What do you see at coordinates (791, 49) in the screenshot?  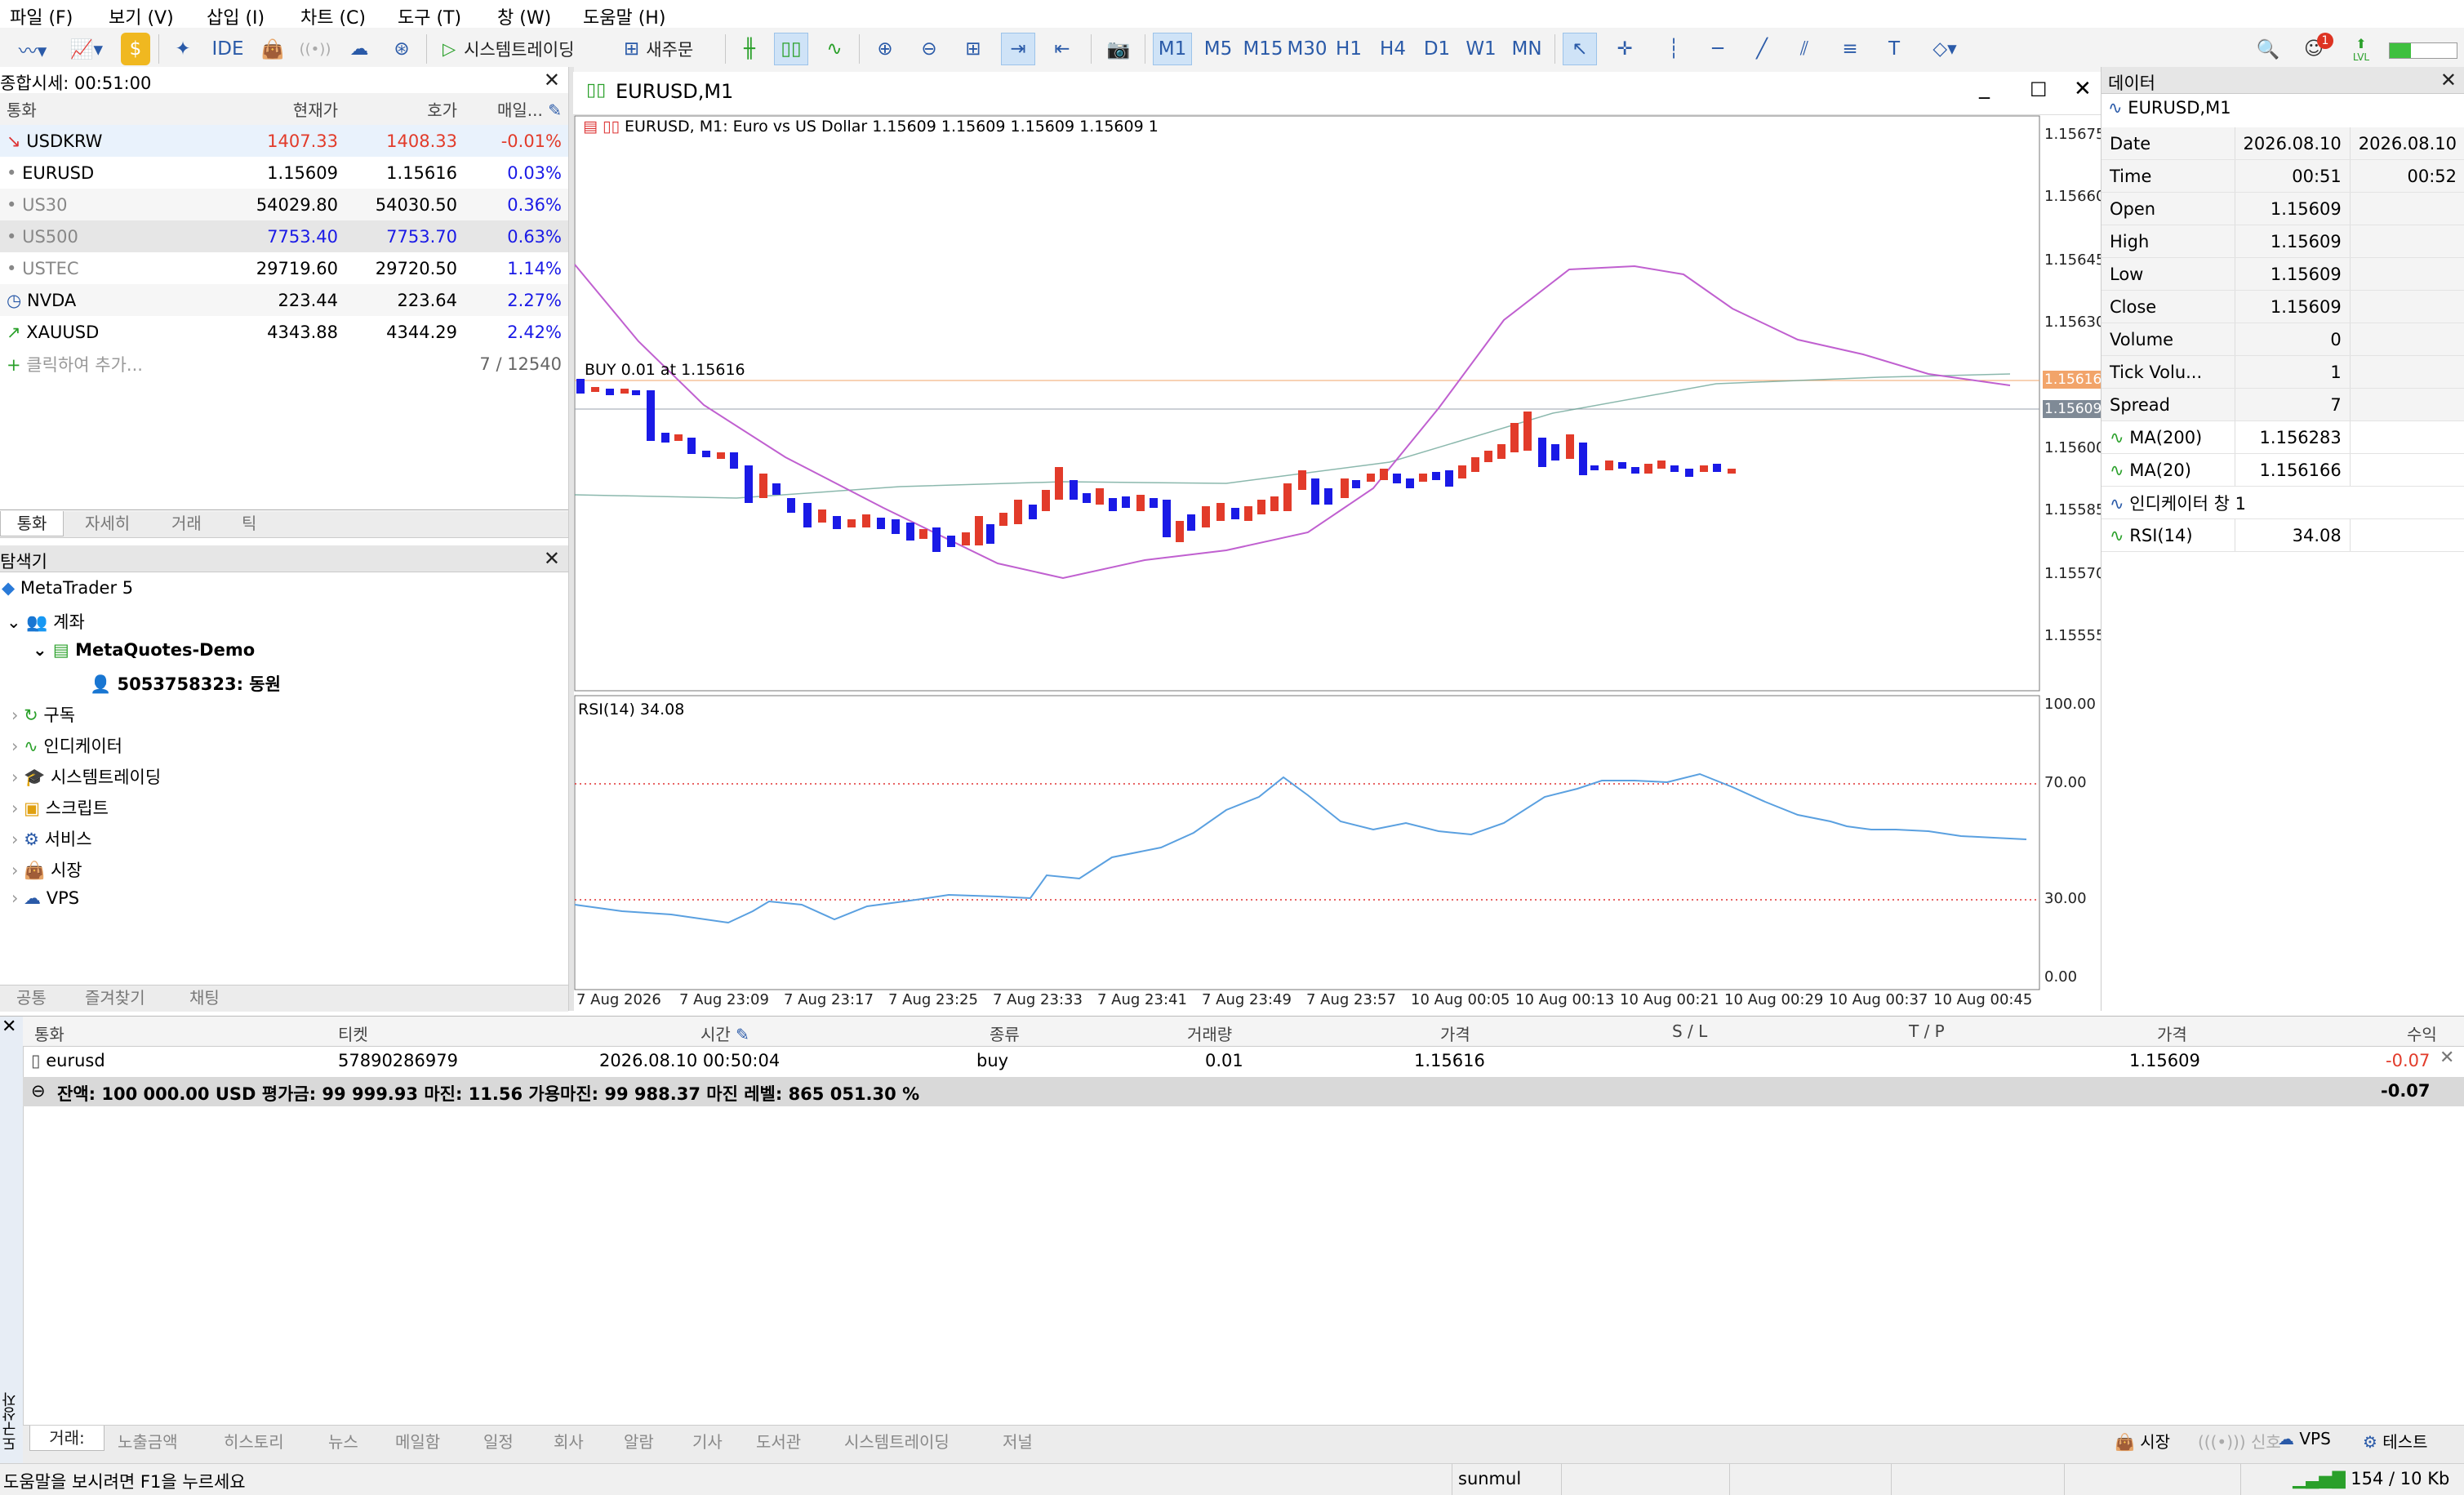 I see `candlestick-chart-icon: ▯▯` at bounding box center [791, 49].